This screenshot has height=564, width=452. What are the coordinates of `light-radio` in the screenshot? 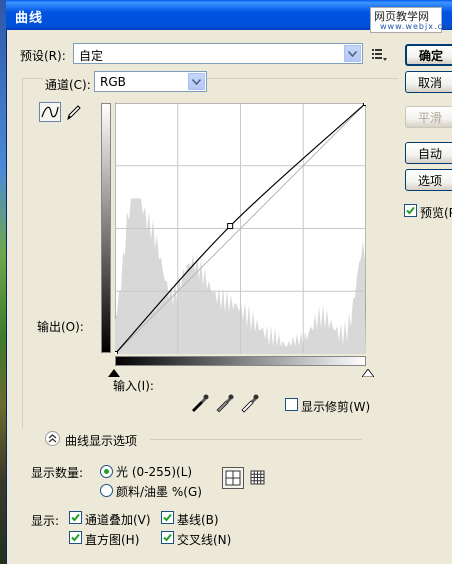 It's located at (106, 470).